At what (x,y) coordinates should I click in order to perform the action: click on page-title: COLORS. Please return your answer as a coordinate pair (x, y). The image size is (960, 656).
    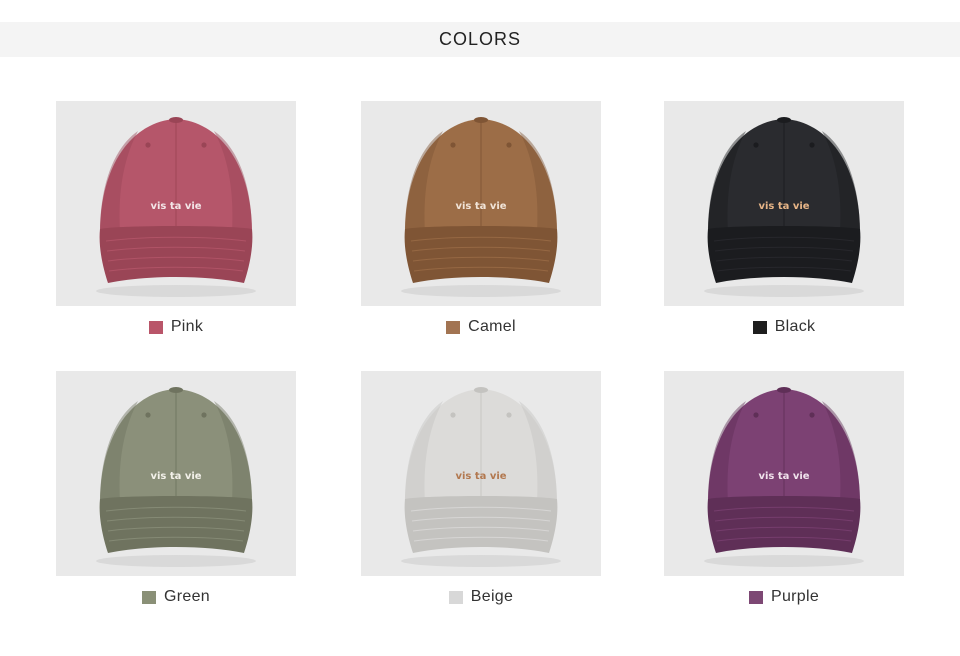
    Looking at the image, I should click on (480, 39).